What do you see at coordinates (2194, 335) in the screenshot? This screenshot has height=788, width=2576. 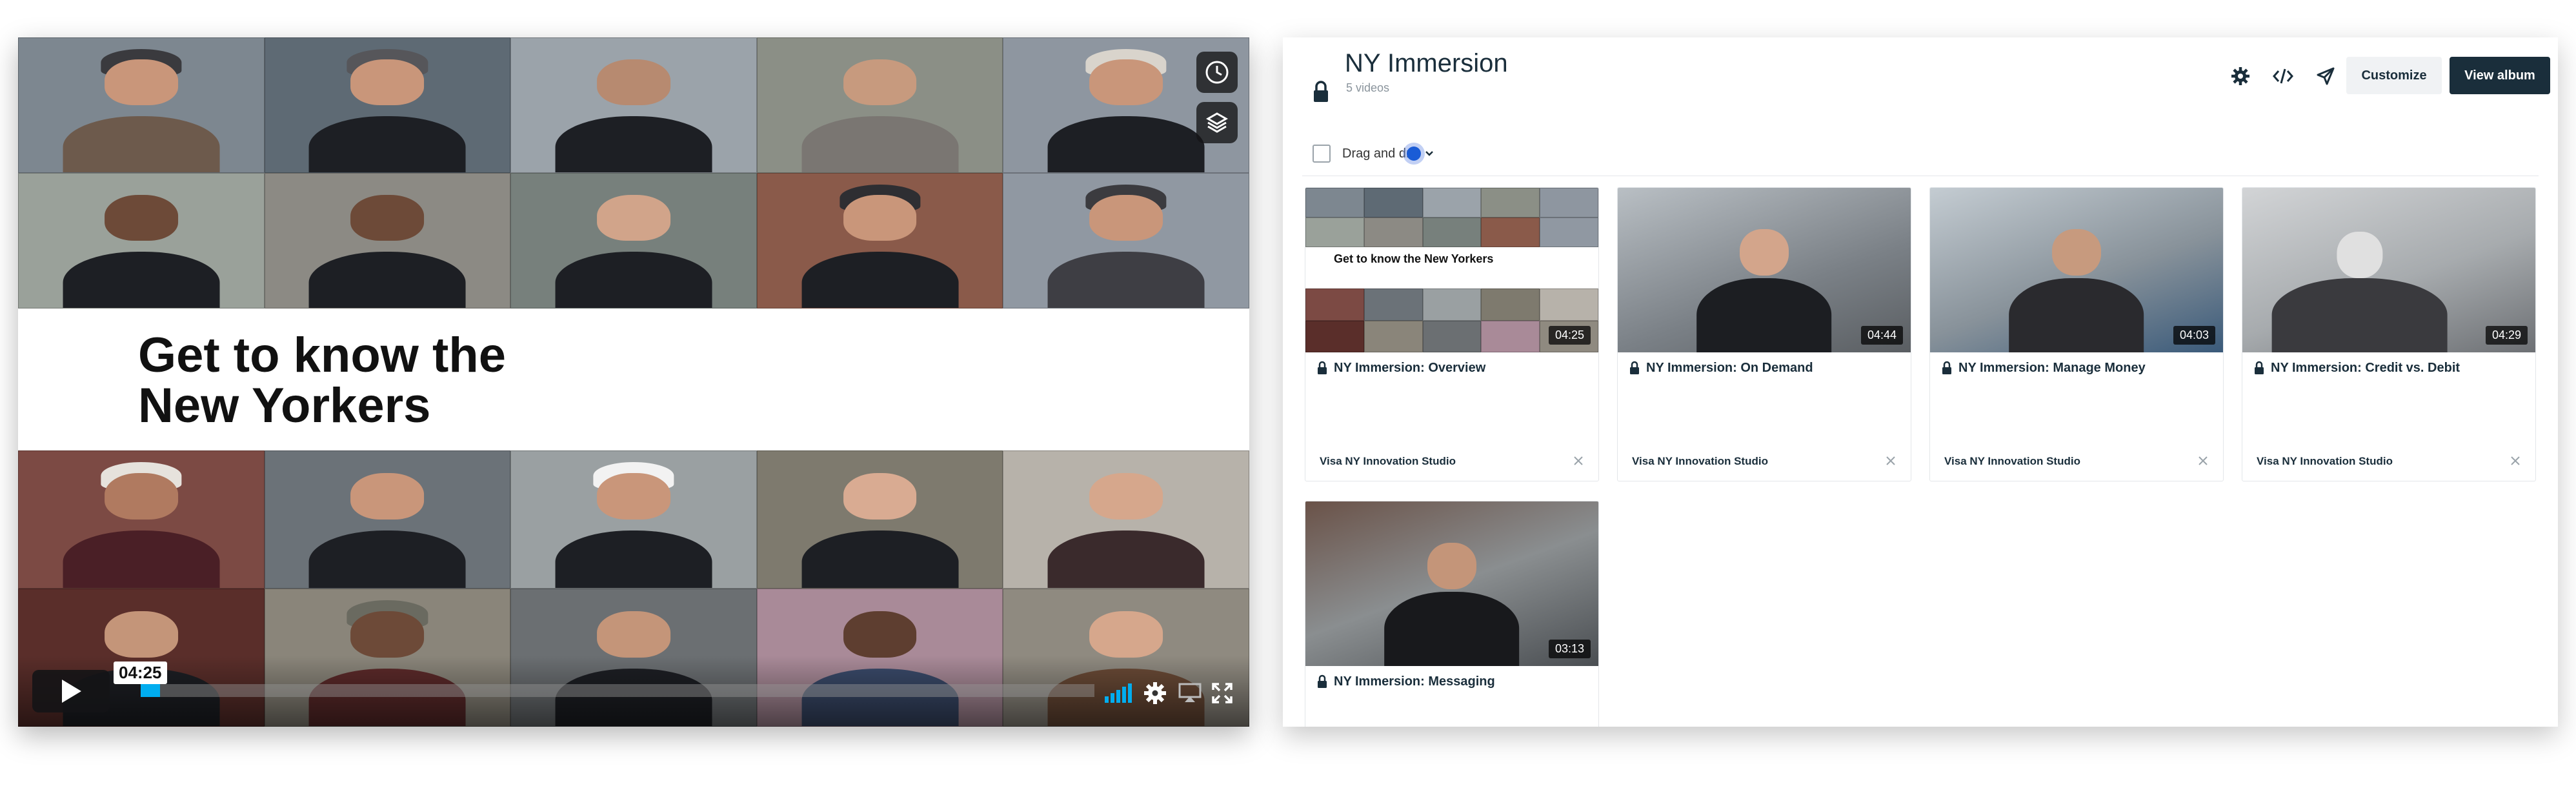 I see `video-duration: 04:03` at bounding box center [2194, 335].